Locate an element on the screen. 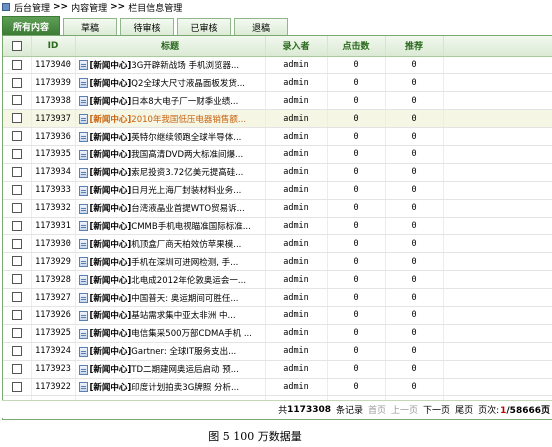  prev-page-link: 上一页 is located at coordinates (404, 409).